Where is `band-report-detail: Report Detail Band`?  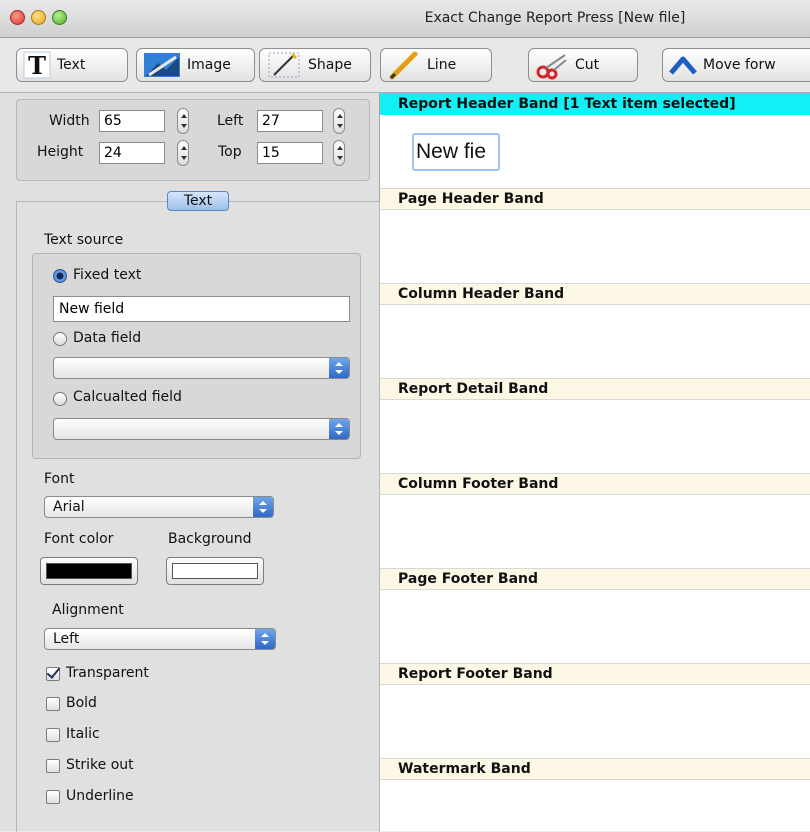
band-report-detail: Report Detail Band is located at coordinates (595, 389).